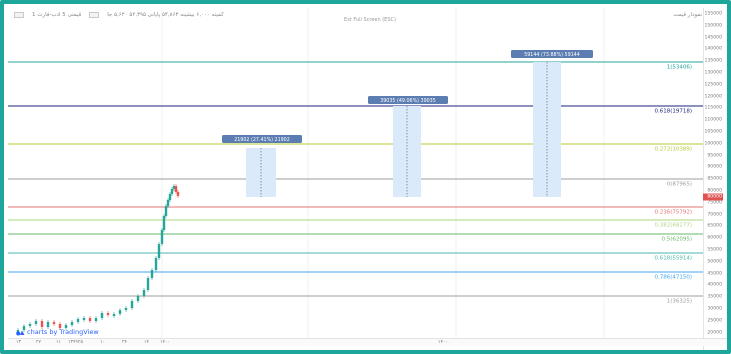 The width and height of the screenshot is (731, 354). Describe the element at coordinates (714, 197) in the screenshot. I see `current-price-label: 80000` at that location.